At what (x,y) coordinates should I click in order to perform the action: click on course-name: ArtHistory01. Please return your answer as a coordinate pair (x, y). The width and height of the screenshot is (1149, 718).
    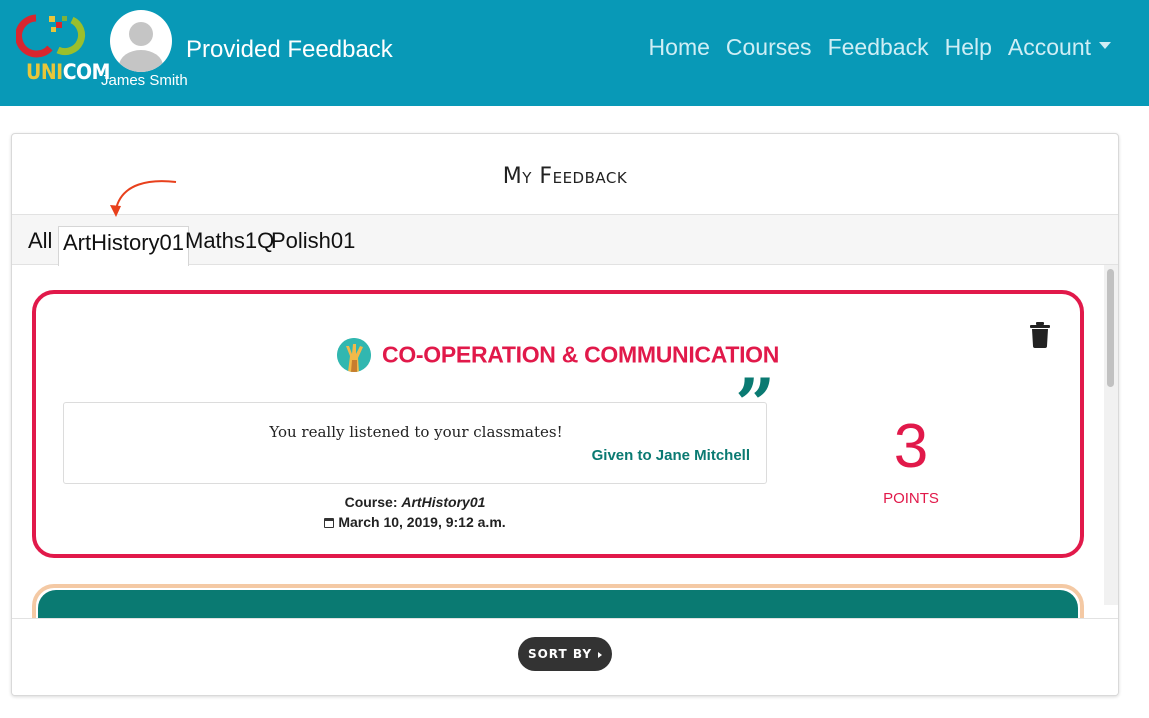
    Looking at the image, I should click on (443, 502).